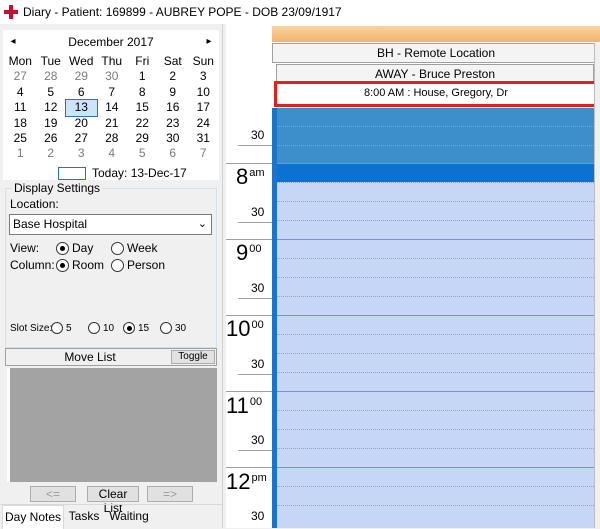 The width and height of the screenshot is (600, 529). Describe the element at coordinates (31, 328) in the screenshot. I see `slot-size-label: Slot Size:` at that location.